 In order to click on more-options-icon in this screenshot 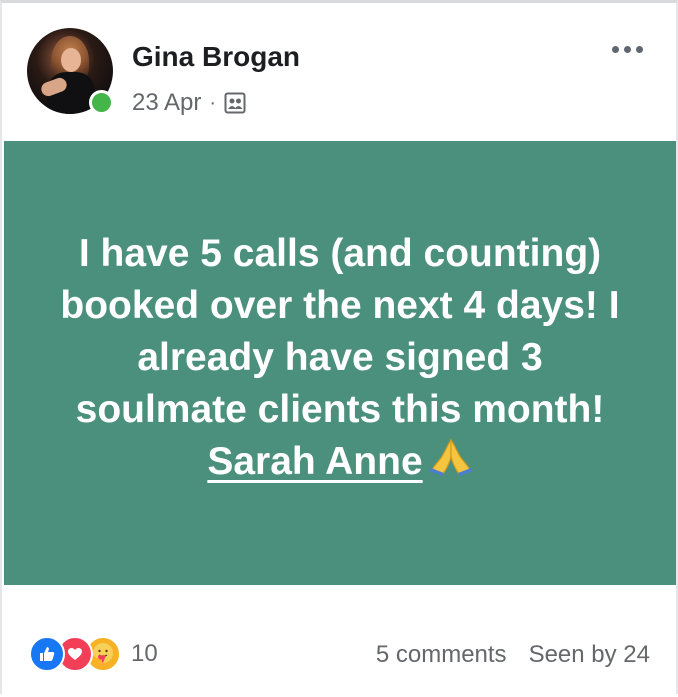, I will do `click(634, 49)`.